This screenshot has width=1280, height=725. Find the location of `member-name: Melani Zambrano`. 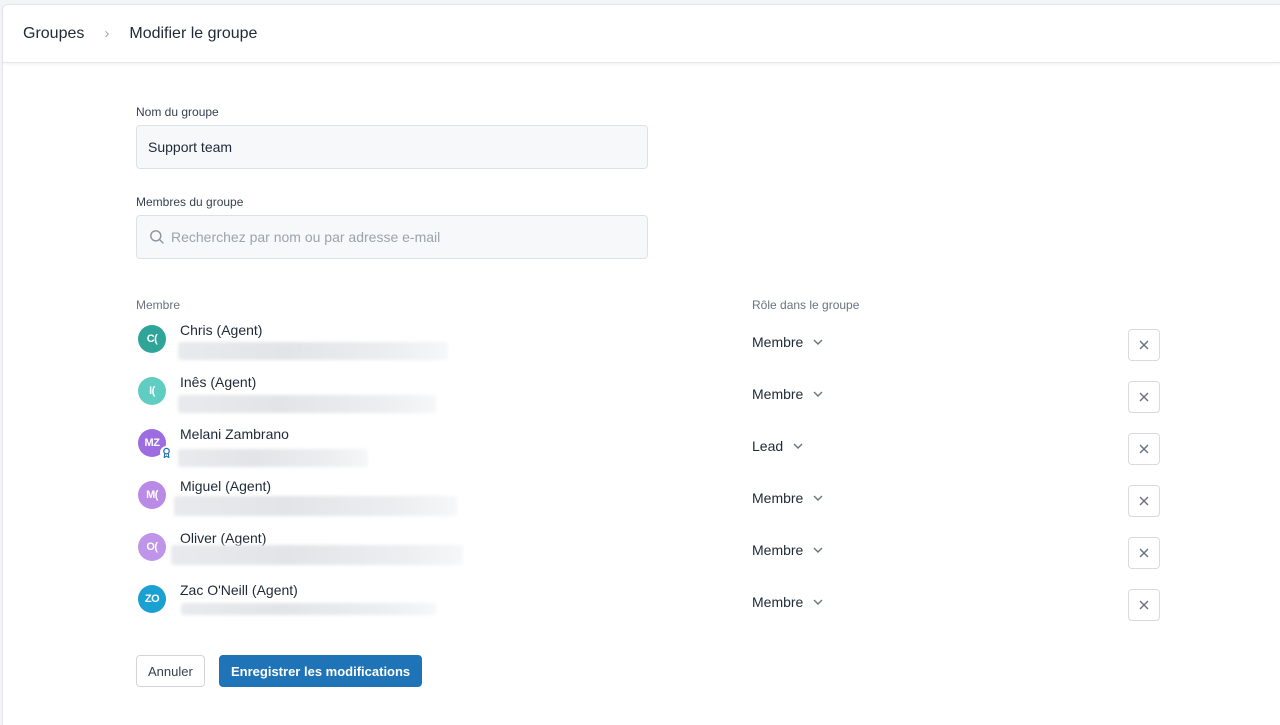

member-name: Melani Zambrano is located at coordinates (234, 434).